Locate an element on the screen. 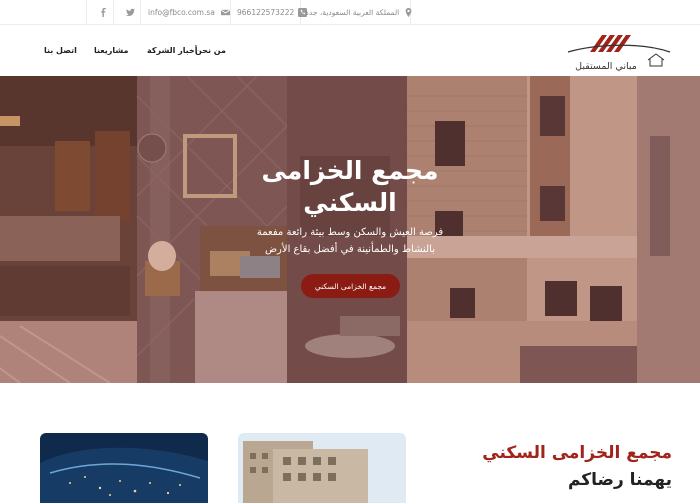 The image size is (700, 503). hero-title-line1: مجمع الخزامى is located at coordinates (350, 170).